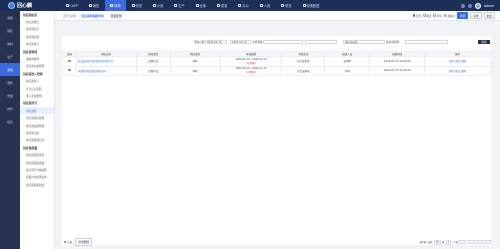  Describe the element at coordinates (116, 15) in the screenshot. I see `filter-select: 筛选条件` at that location.